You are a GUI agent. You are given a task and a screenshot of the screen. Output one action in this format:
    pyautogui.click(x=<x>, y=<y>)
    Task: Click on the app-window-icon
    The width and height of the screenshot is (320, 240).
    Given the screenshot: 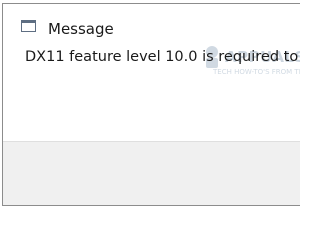 What is the action you would take?
    pyautogui.click(x=28, y=26)
    